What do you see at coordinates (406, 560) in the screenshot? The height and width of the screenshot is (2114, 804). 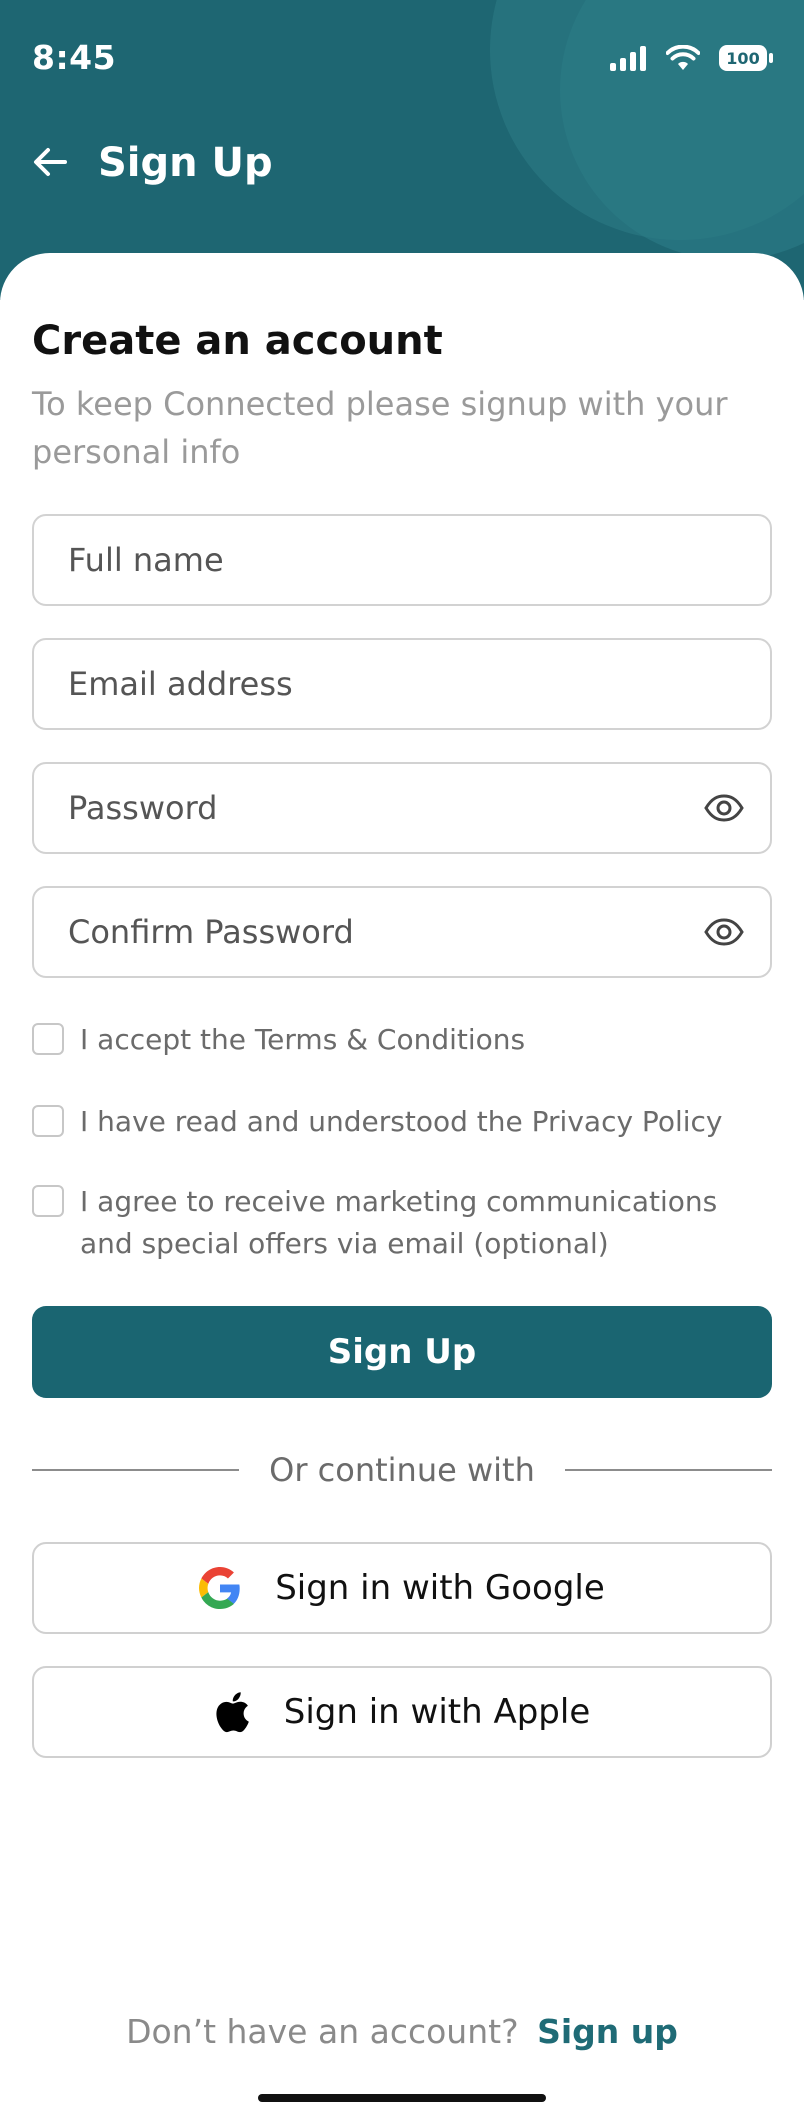 I see `full-name-input` at bounding box center [406, 560].